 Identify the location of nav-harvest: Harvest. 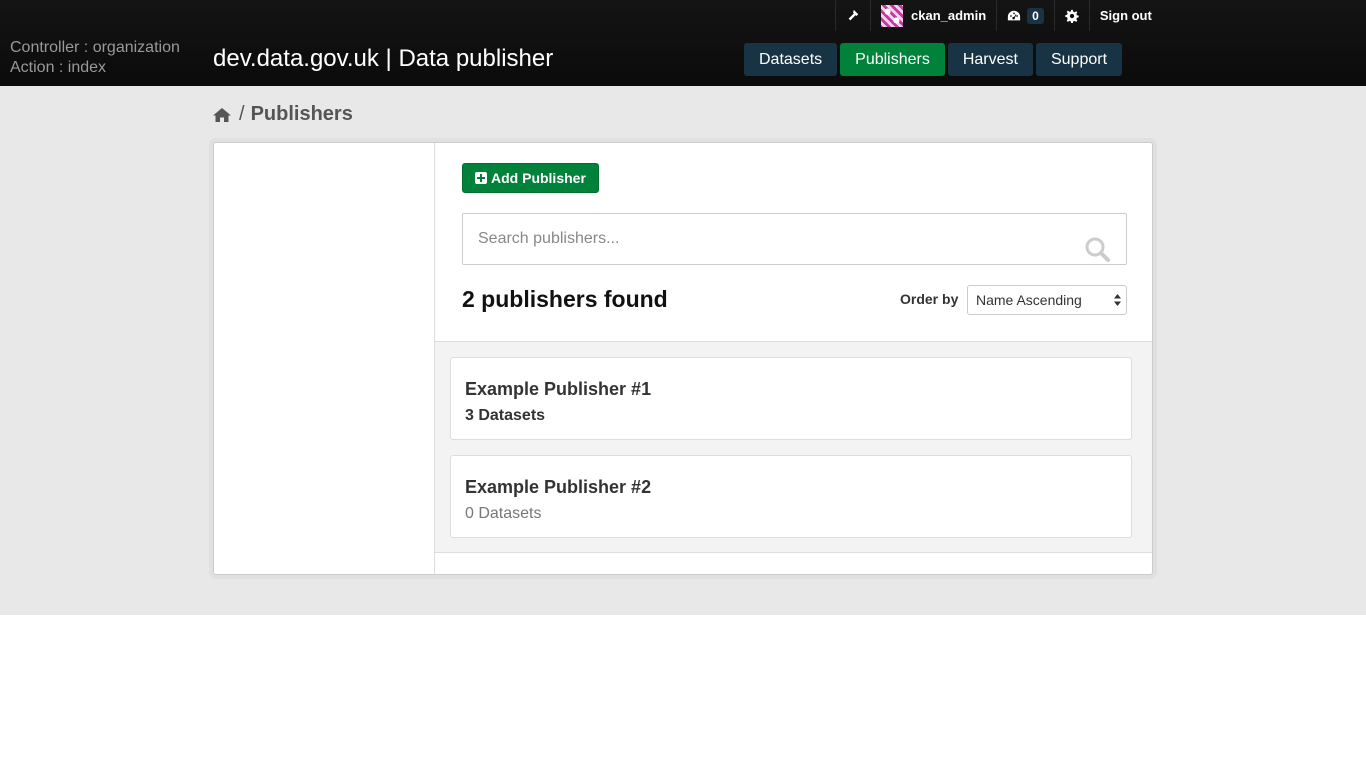
(990, 59).